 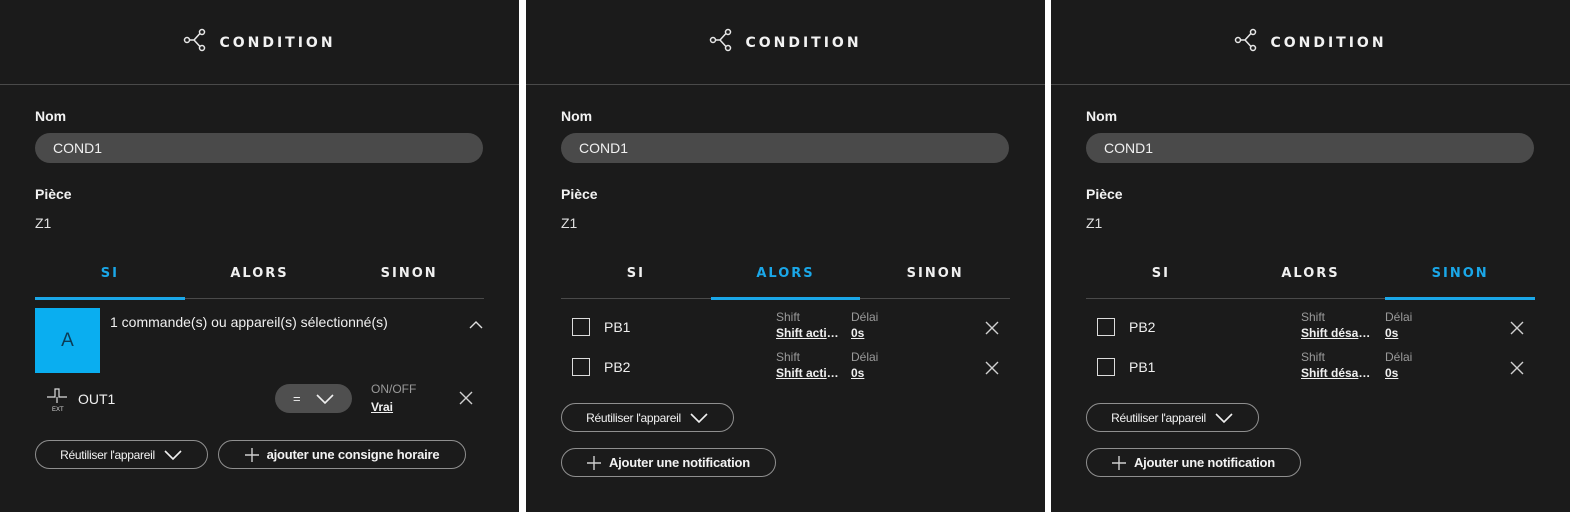 I want to click on add-schedule-label: ajouter une consigne horaire, so click(x=353, y=454).